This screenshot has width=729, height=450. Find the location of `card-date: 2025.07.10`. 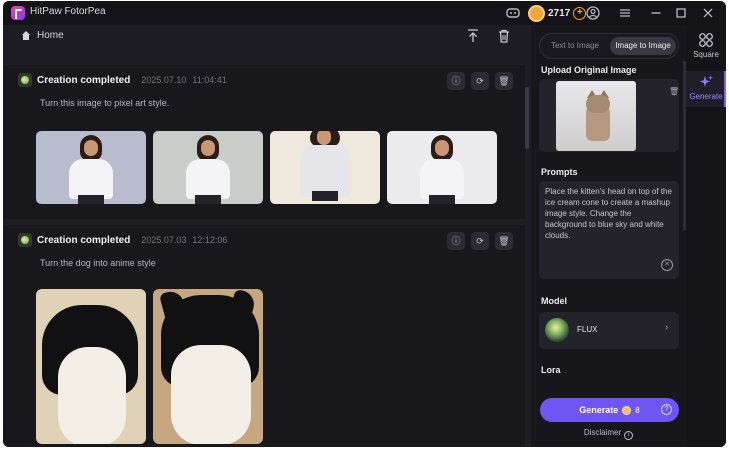

card-date: 2025.07.10 is located at coordinates (164, 80).